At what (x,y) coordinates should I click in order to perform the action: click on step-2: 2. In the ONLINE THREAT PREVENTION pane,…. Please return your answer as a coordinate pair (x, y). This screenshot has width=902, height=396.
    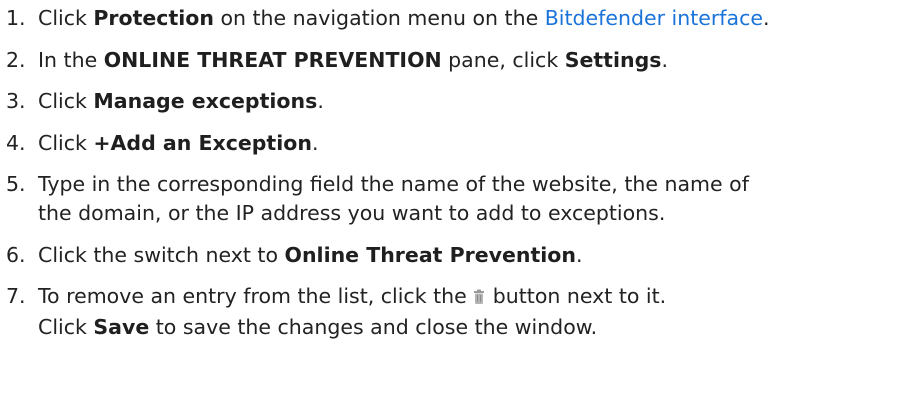
    Looking at the image, I should click on (451, 60).